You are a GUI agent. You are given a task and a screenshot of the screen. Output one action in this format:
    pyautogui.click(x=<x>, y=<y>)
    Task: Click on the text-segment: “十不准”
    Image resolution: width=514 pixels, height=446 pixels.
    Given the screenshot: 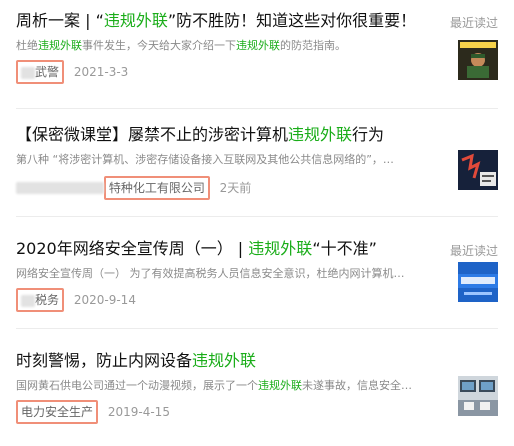 What is the action you would take?
    pyautogui.click(x=344, y=248)
    